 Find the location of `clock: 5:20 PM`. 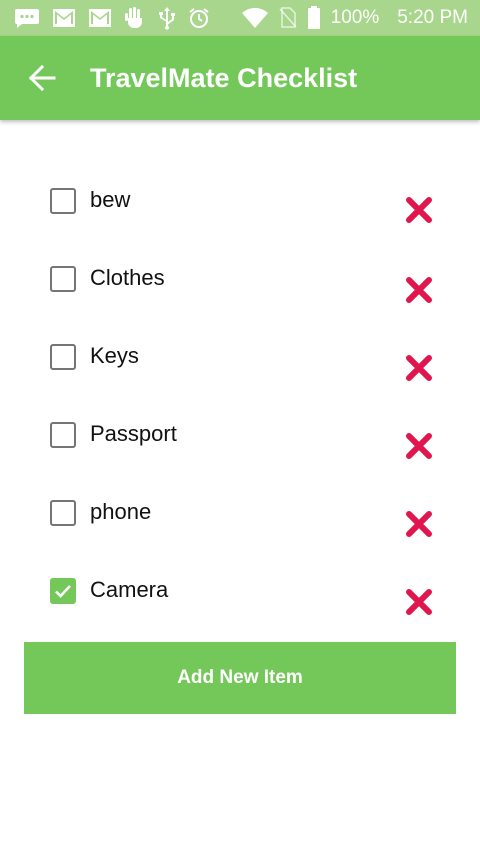

clock: 5:20 PM is located at coordinates (432, 17).